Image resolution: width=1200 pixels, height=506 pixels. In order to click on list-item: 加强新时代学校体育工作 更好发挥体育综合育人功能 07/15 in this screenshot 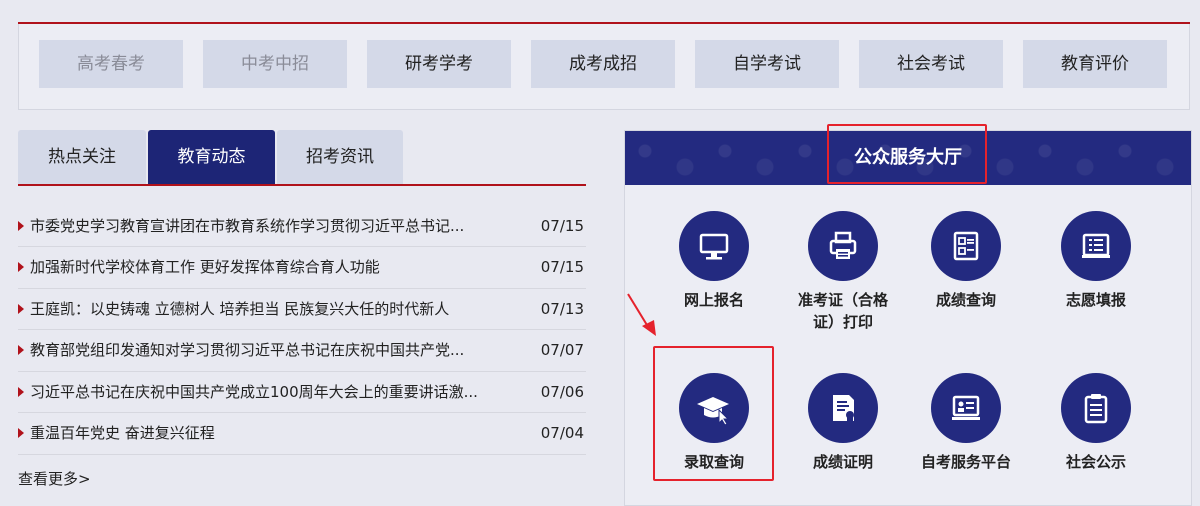, I will do `click(302, 268)`.